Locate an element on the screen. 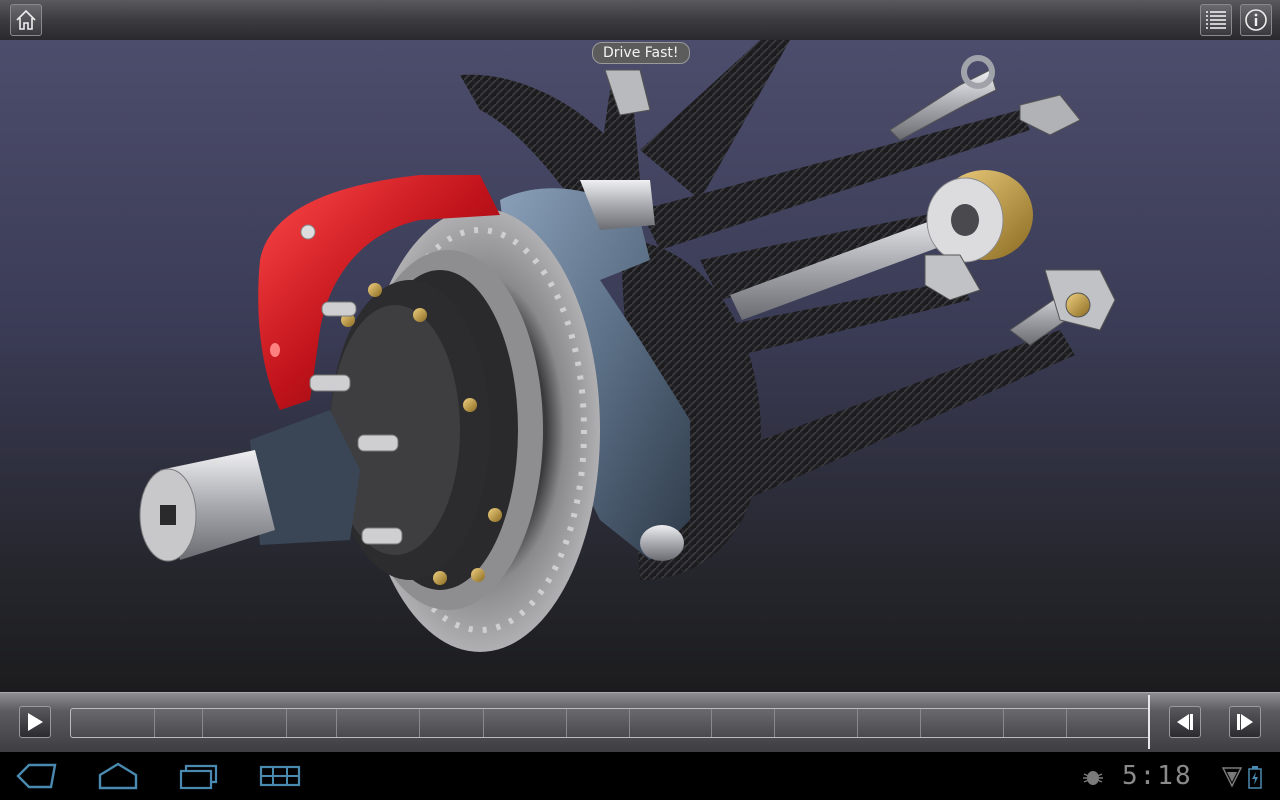 The width and height of the screenshot is (1280, 800). back-button is located at coordinates (36, 776).